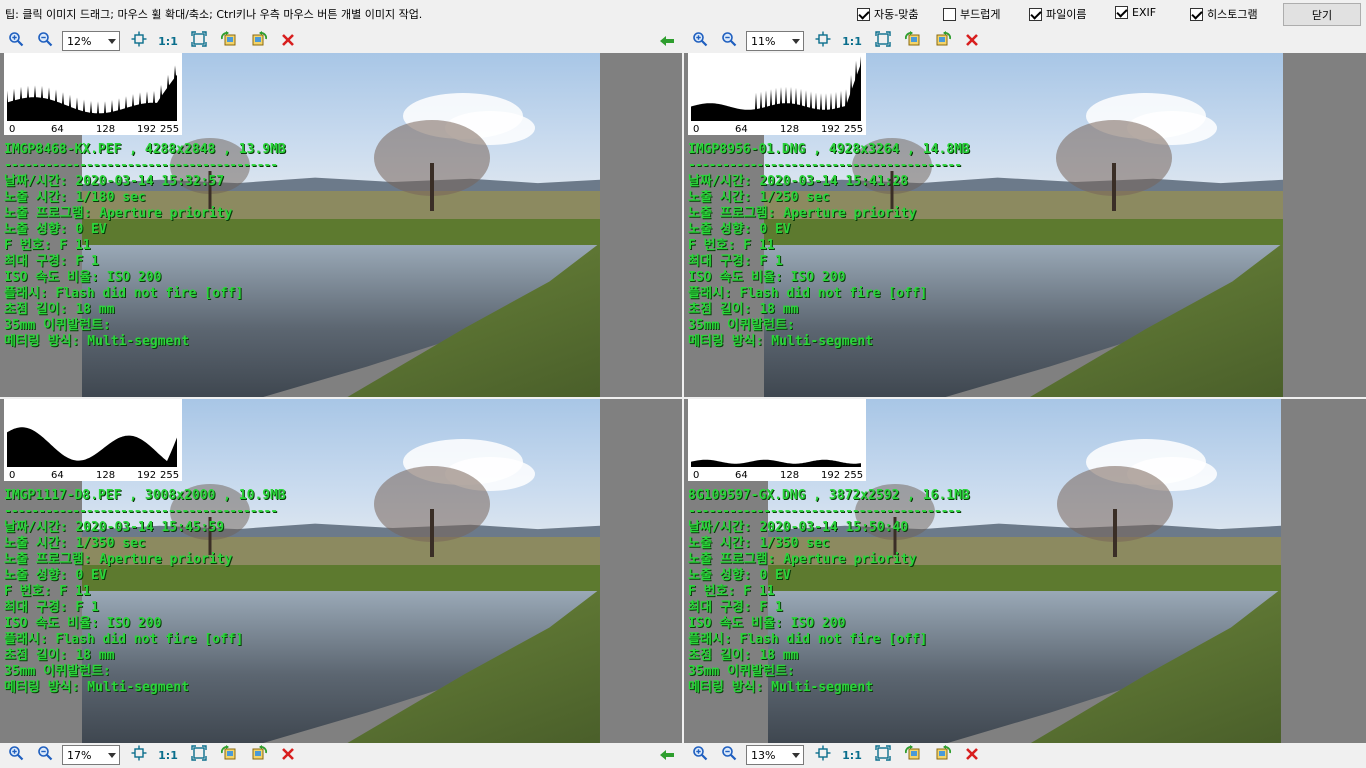  I want to click on histogram-curve, so click(776, 88).